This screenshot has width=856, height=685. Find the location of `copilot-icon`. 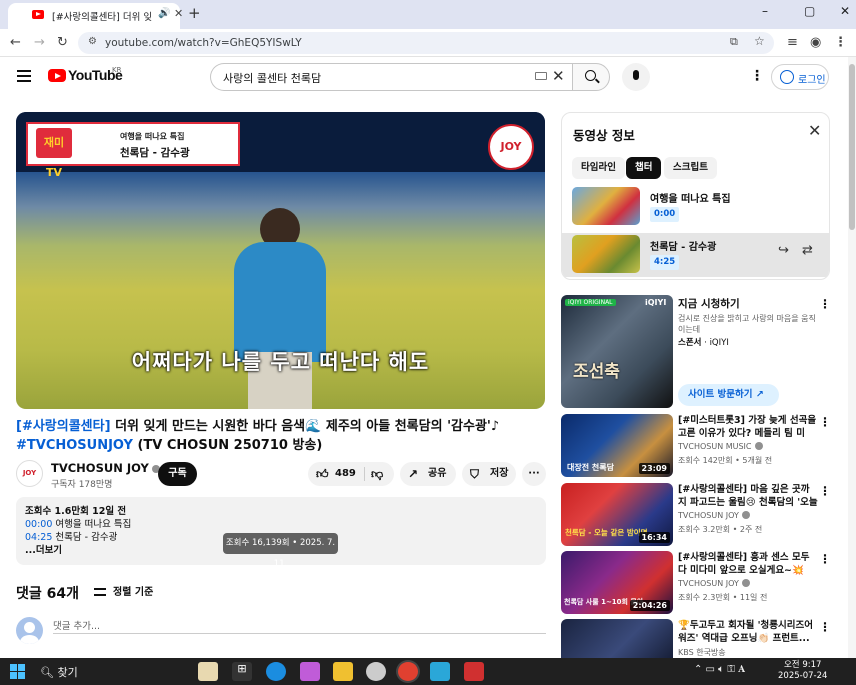

copilot-icon is located at coordinates (310, 671).